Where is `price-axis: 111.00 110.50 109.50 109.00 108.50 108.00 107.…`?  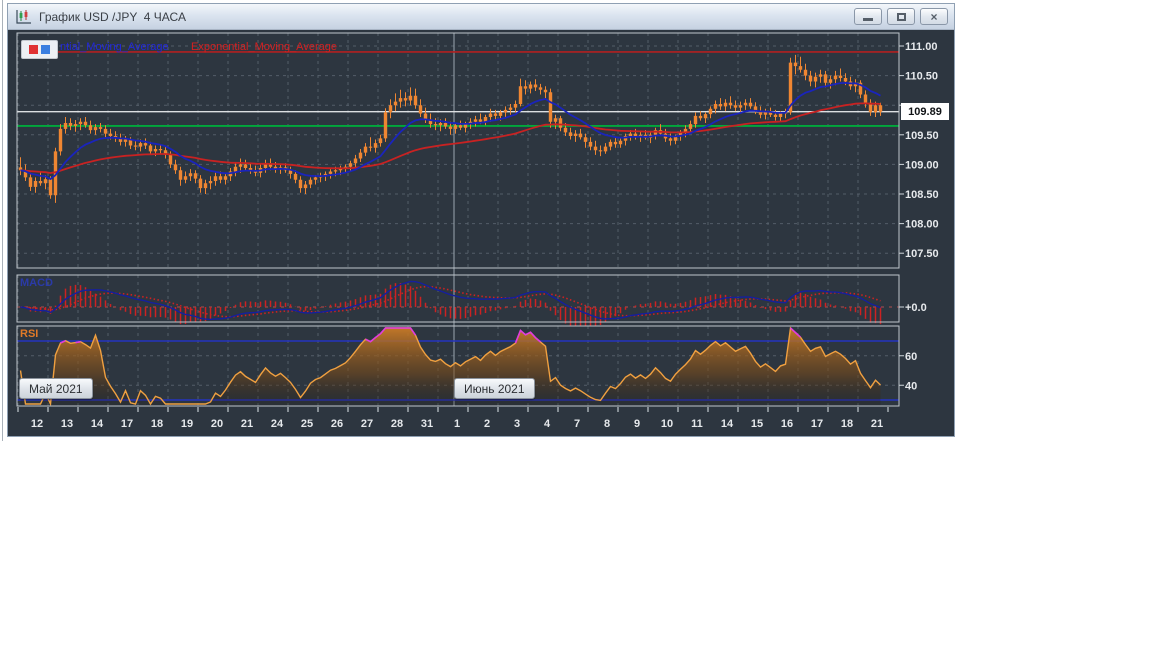
price-axis: 111.00 110.50 109.50 109.00 108.50 108.00 107.… is located at coordinates (919, 216).